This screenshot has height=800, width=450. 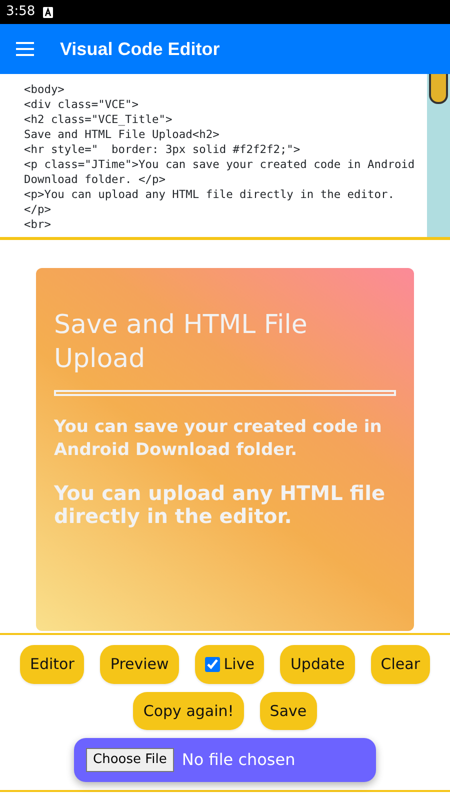 I want to click on live-toggle: Live, so click(x=229, y=664).